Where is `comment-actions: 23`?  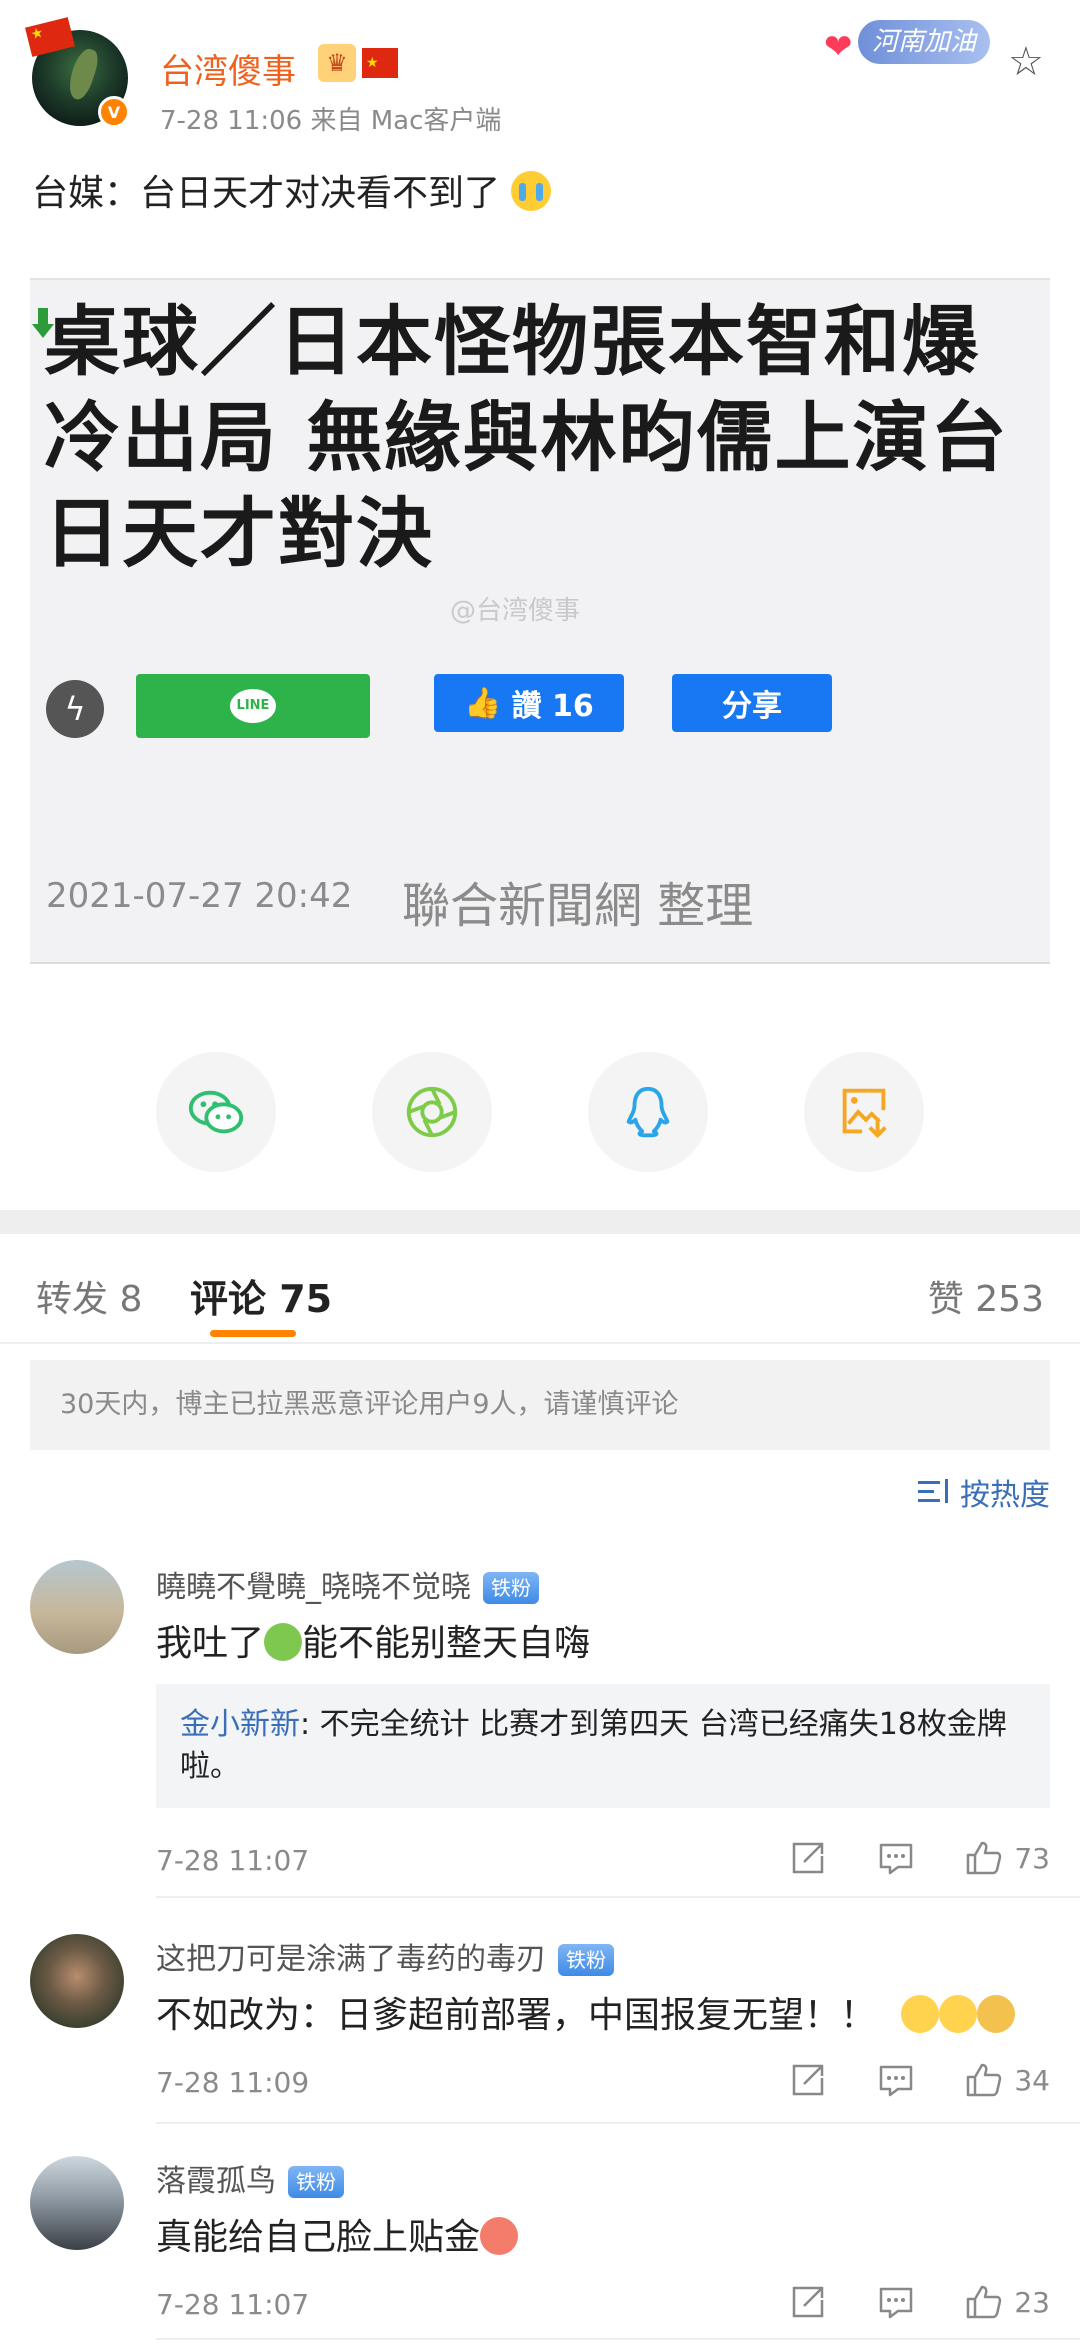
comment-actions: 23 is located at coordinates (895, 2302).